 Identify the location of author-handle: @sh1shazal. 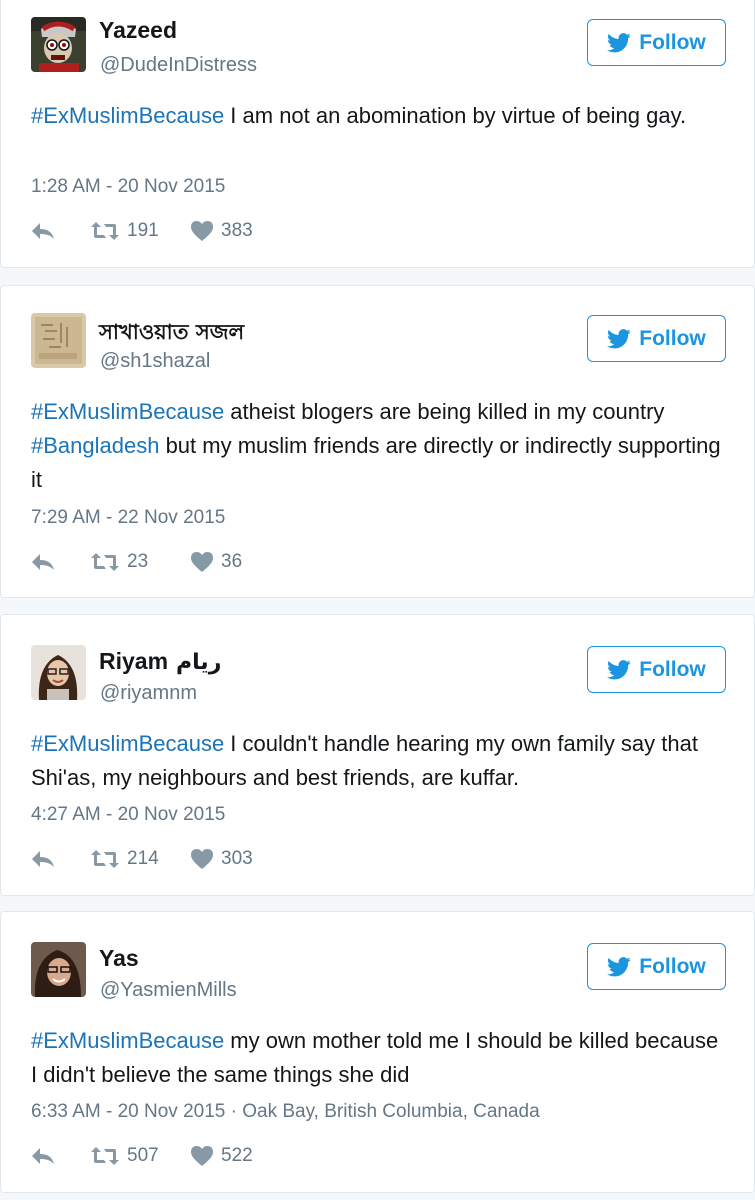
(155, 361).